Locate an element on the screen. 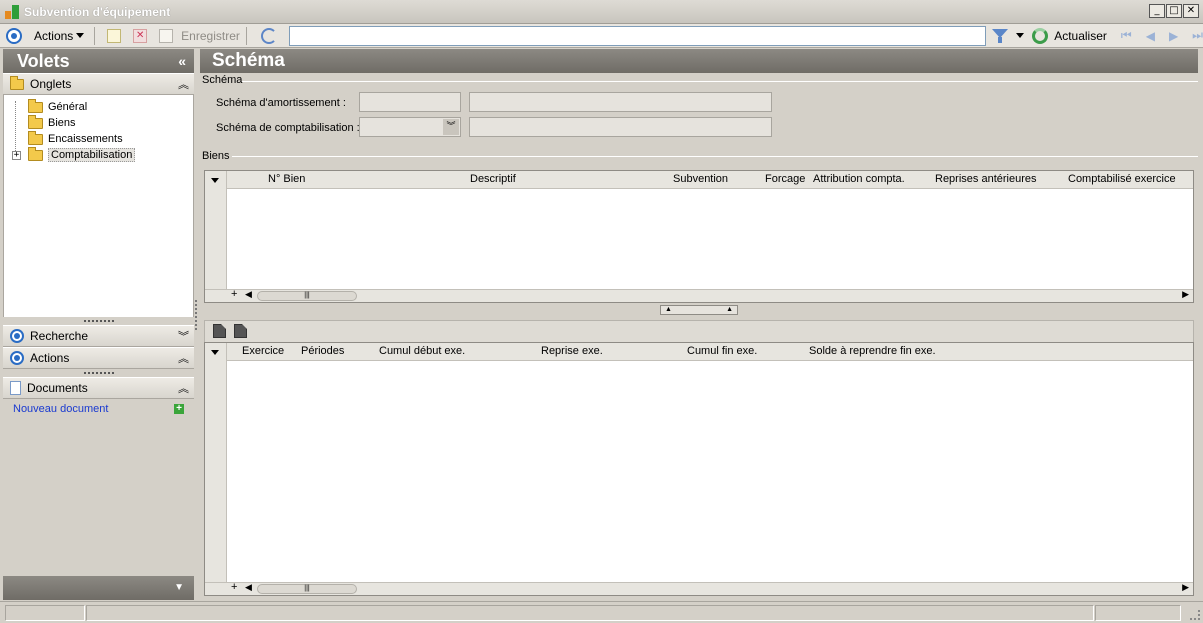 The height and width of the screenshot is (623, 1203). tree-item-general: Général is located at coordinates (102, 106).